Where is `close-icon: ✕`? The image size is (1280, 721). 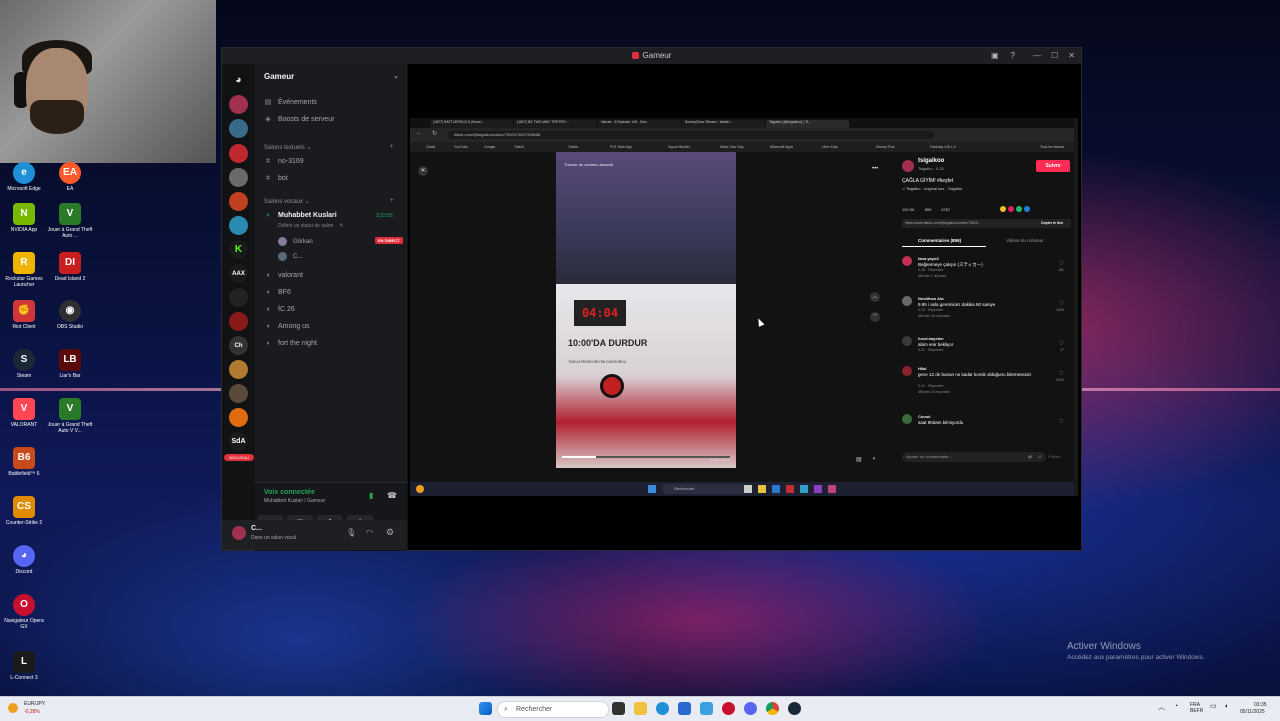
close-icon: ✕ is located at coordinates (423, 171).